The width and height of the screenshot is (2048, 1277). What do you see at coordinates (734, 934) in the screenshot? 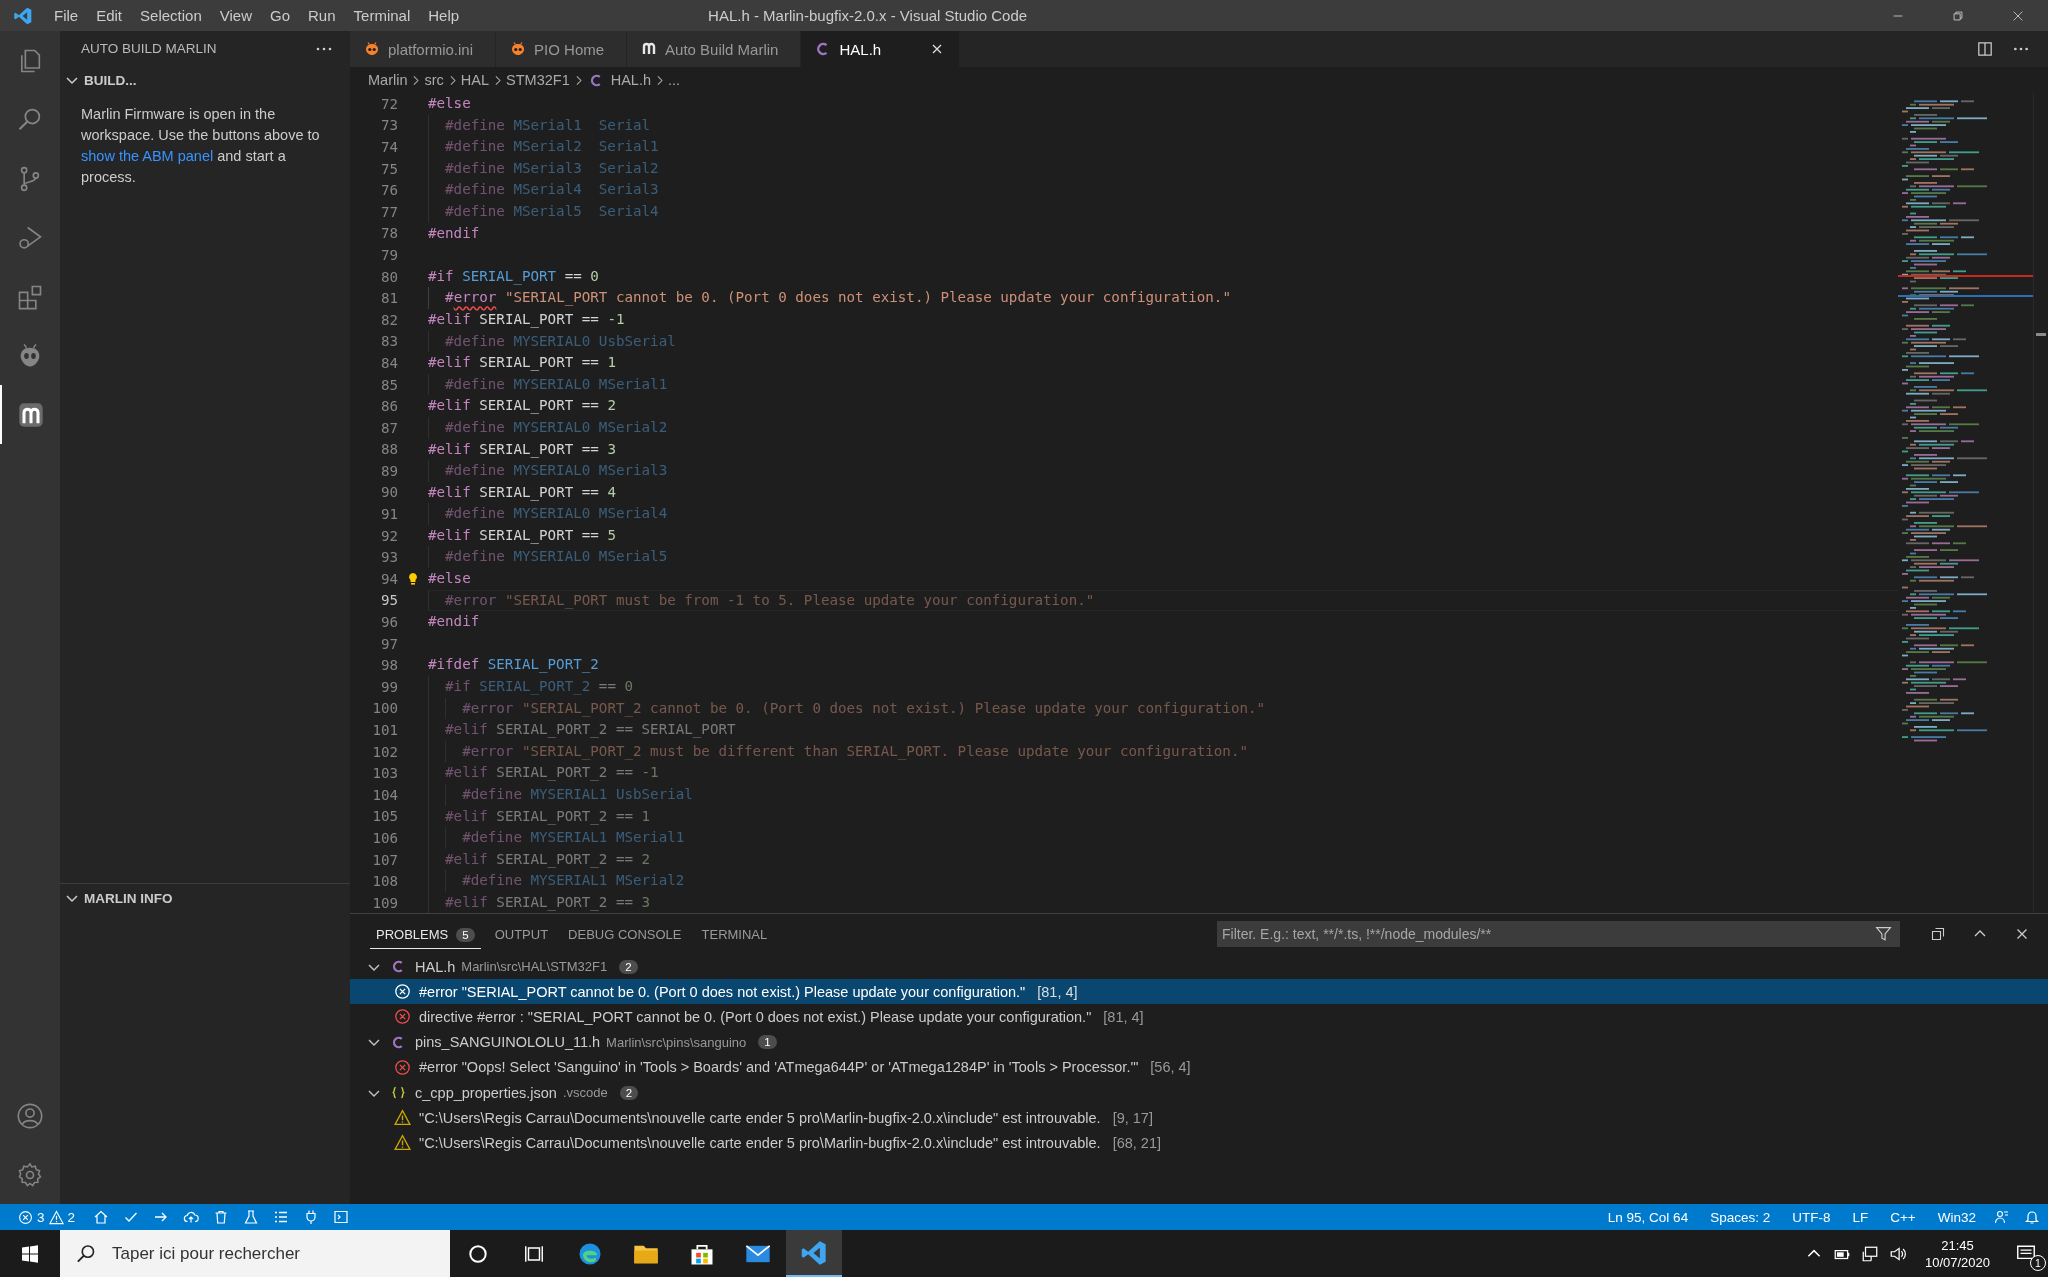
I see `panel-tab: TERMINAL` at bounding box center [734, 934].